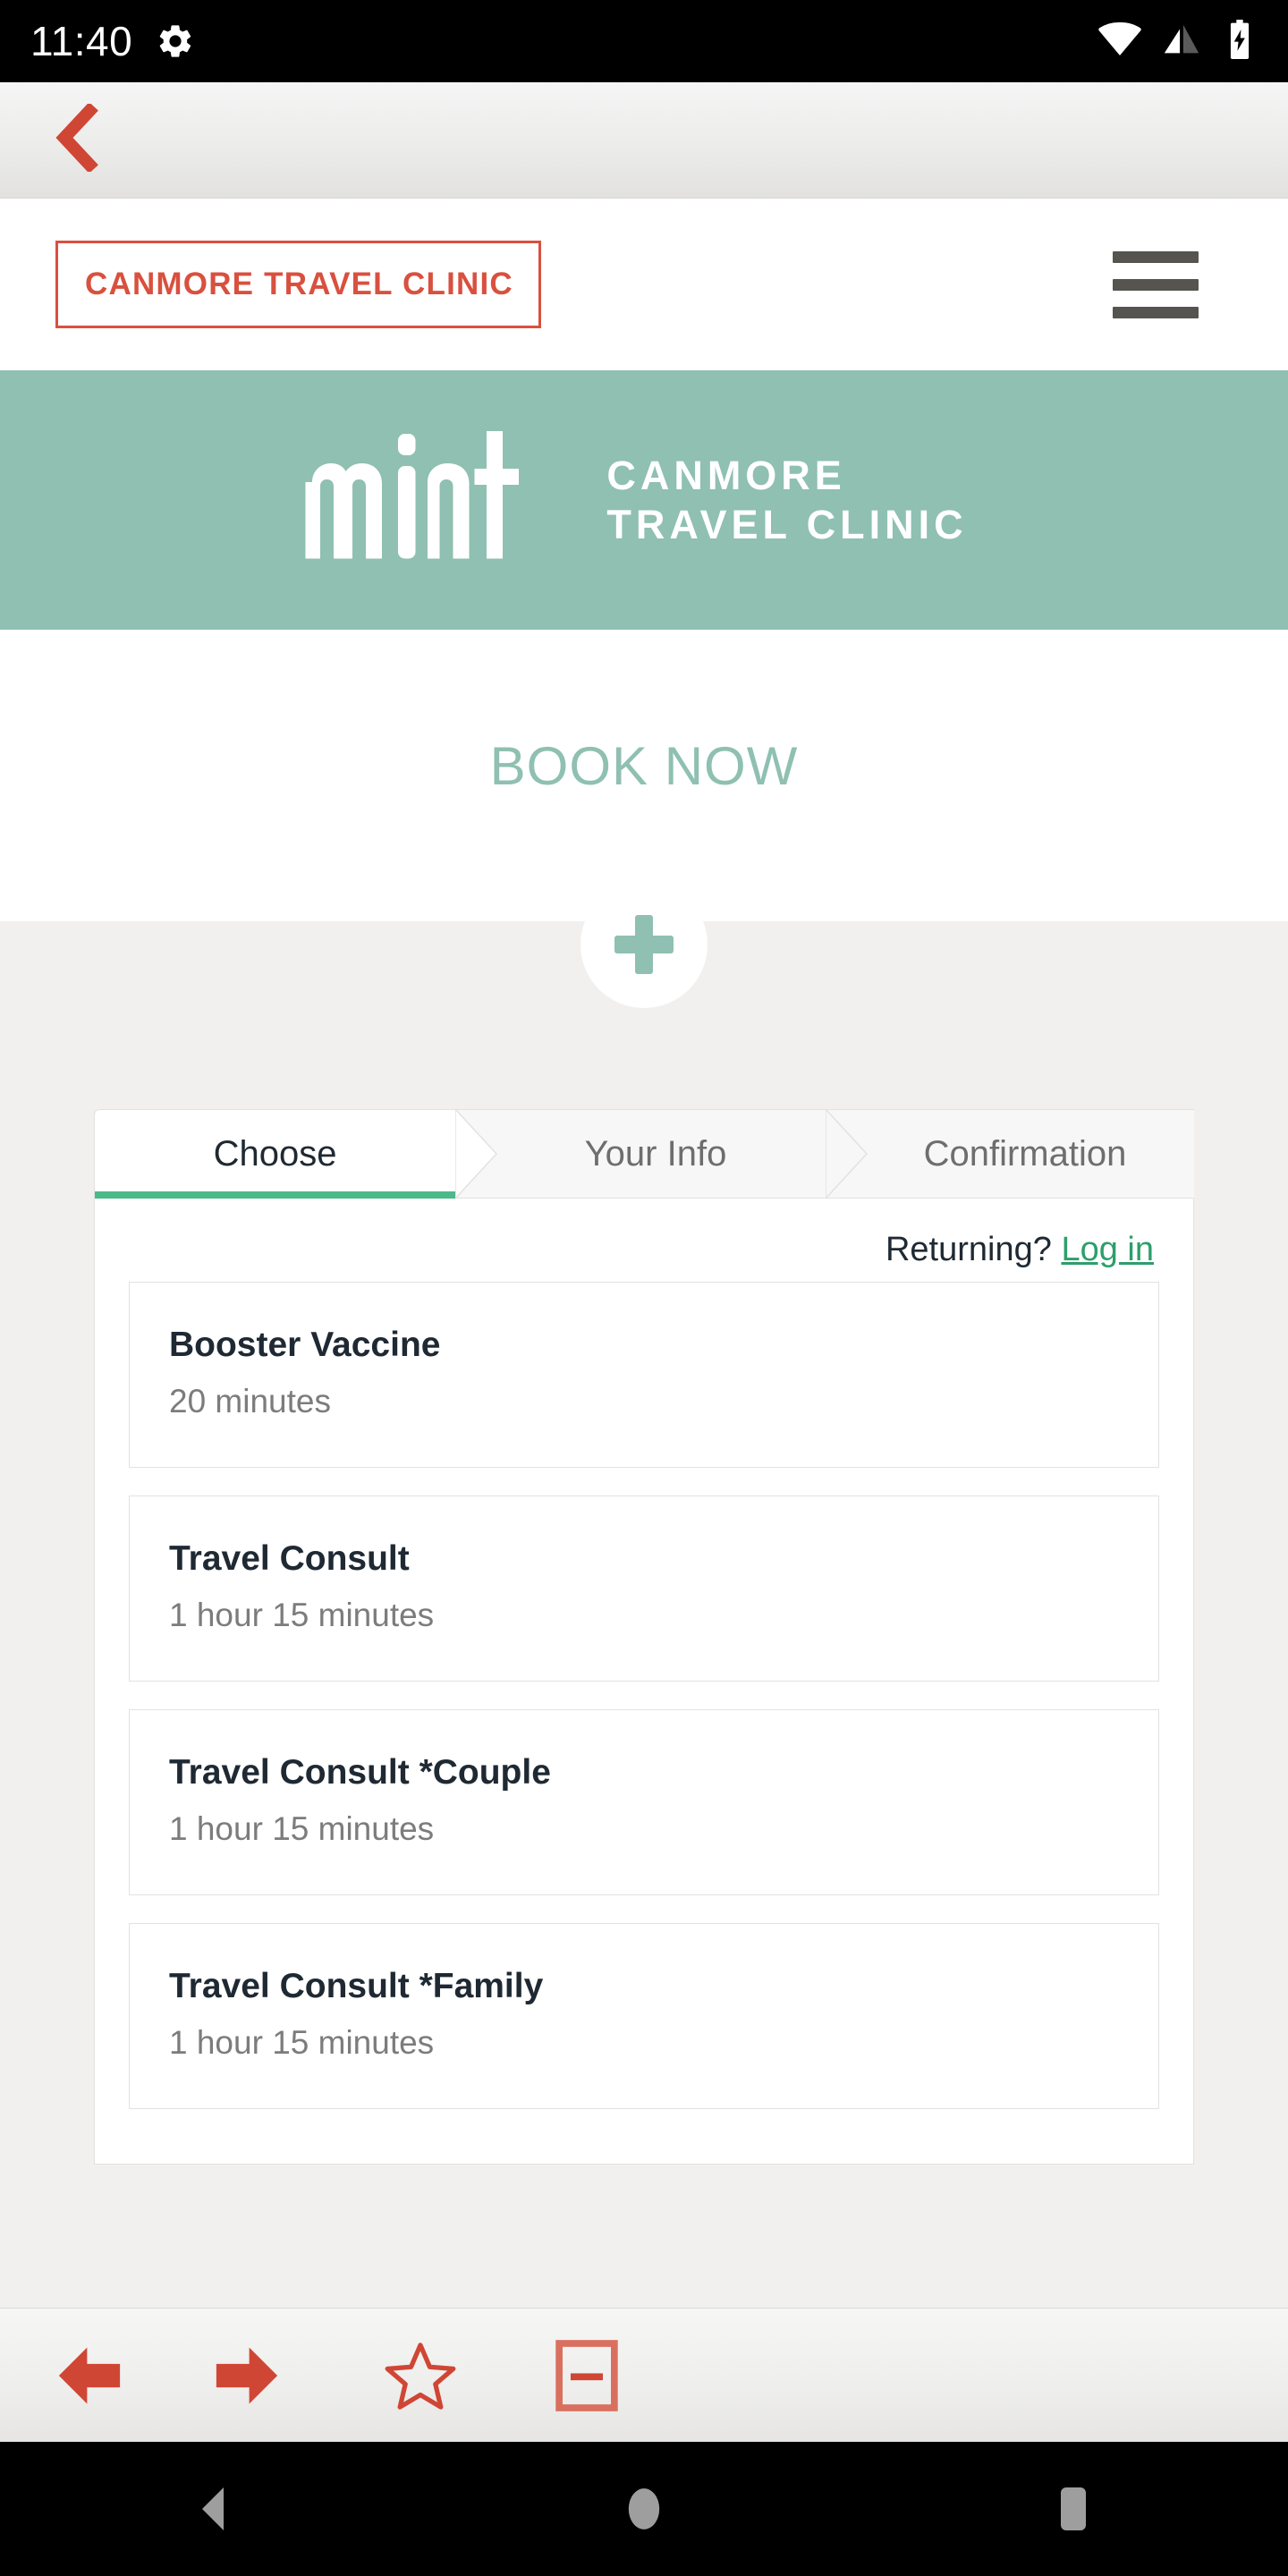 This screenshot has height=2576, width=1288. I want to click on tab-choose-label: Choose, so click(275, 1153).